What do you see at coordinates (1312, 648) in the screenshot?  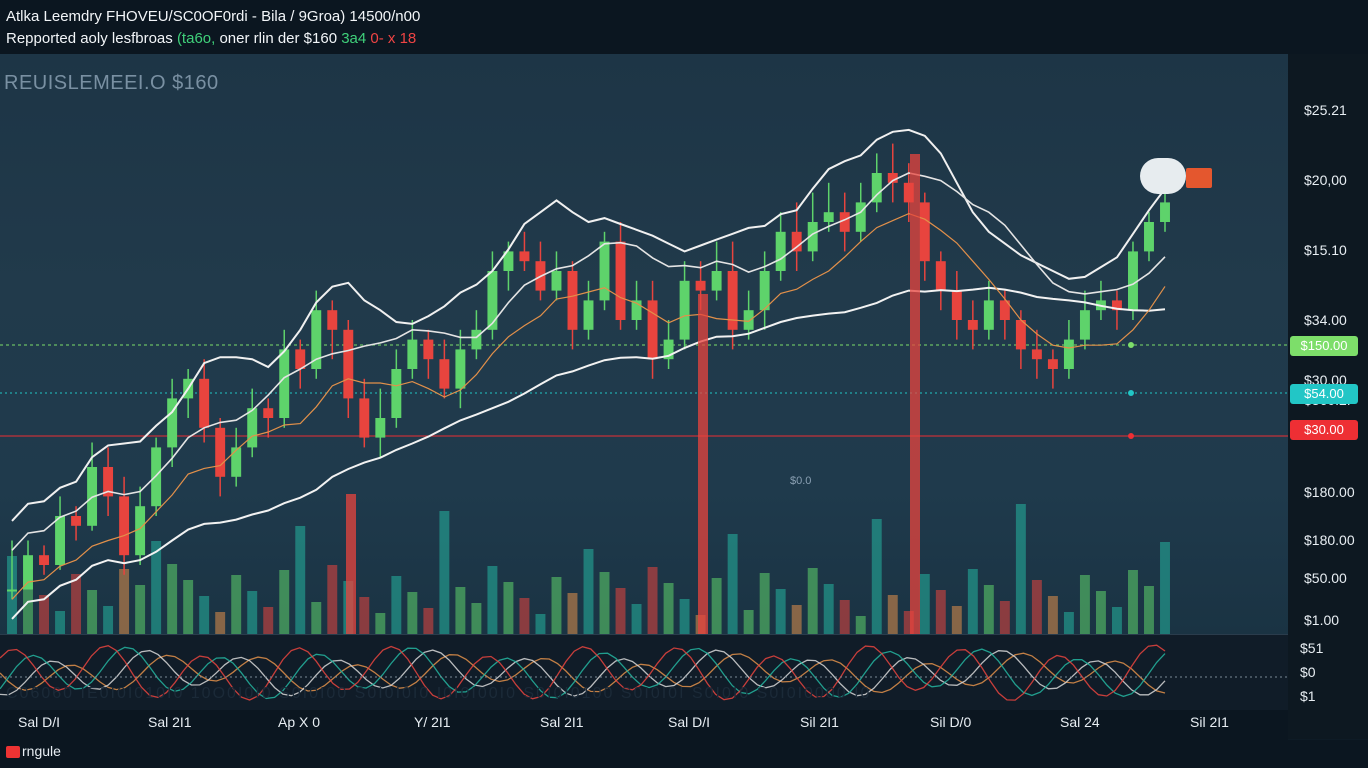 I see `osc-label-top: $51` at bounding box center [1312, 648].